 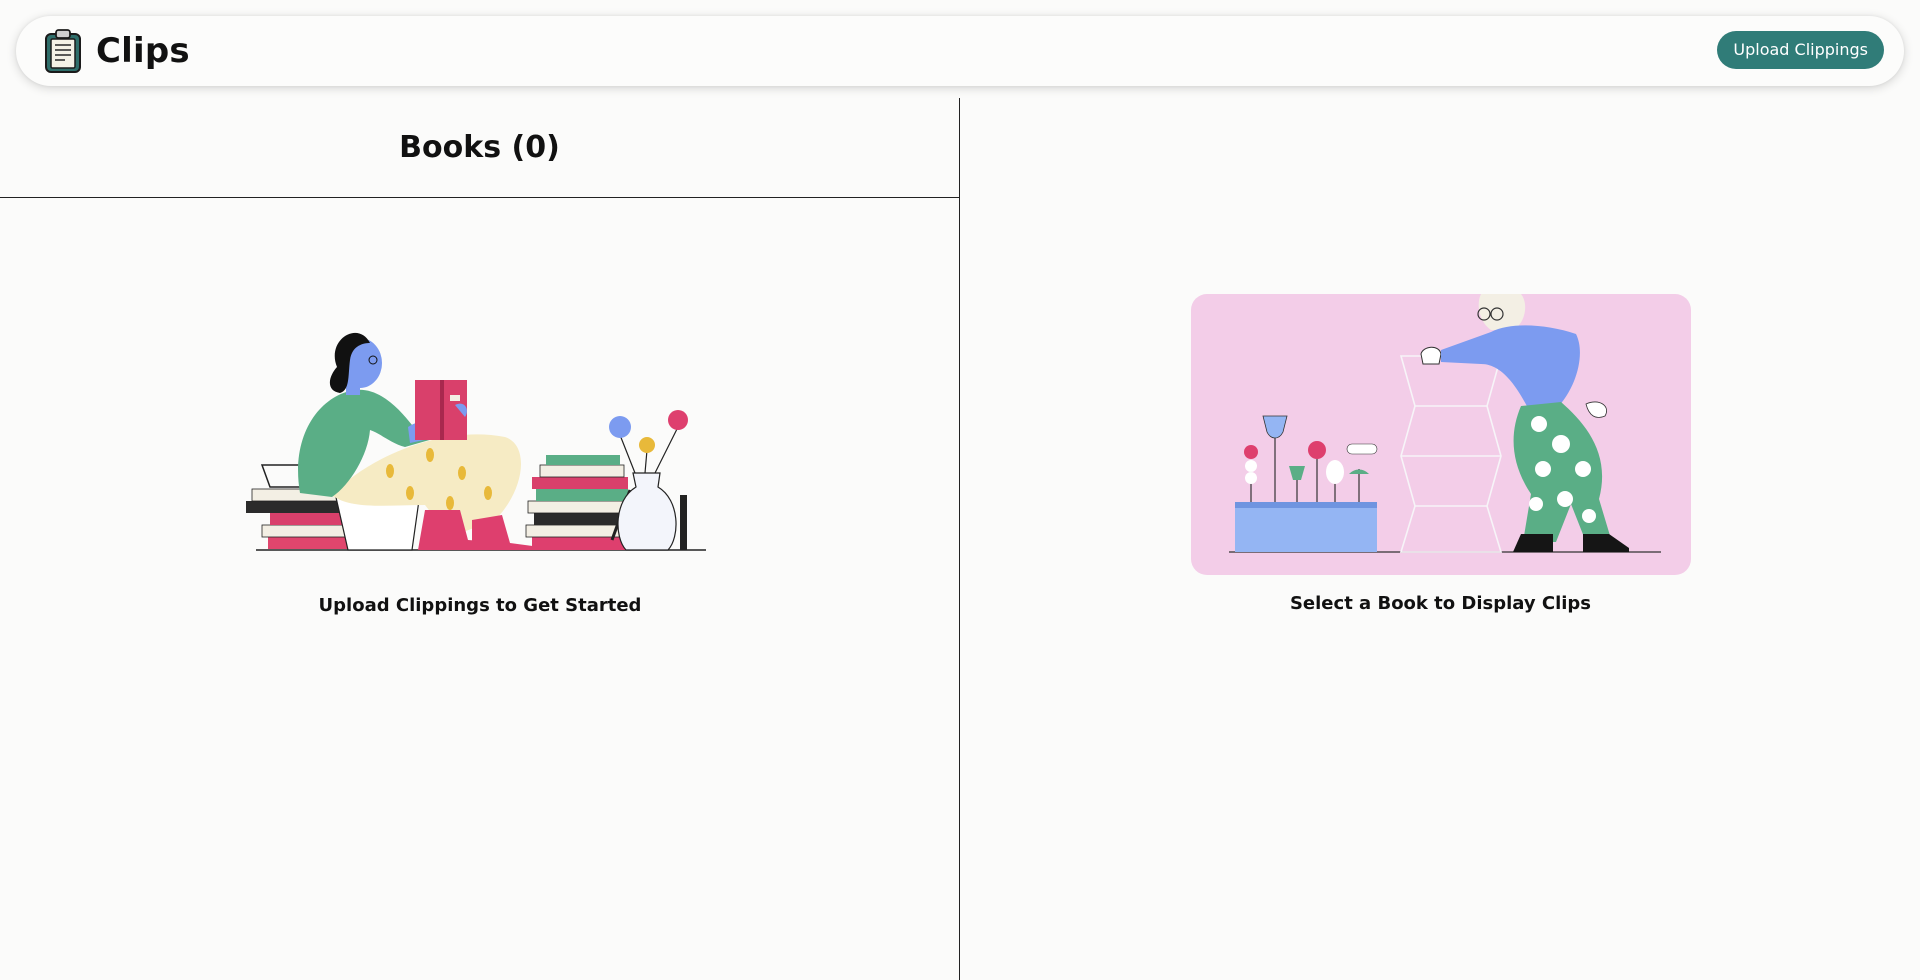 I want to click on top-nav-bar: Clips Upload Clippings, so click(x=960, y=51).